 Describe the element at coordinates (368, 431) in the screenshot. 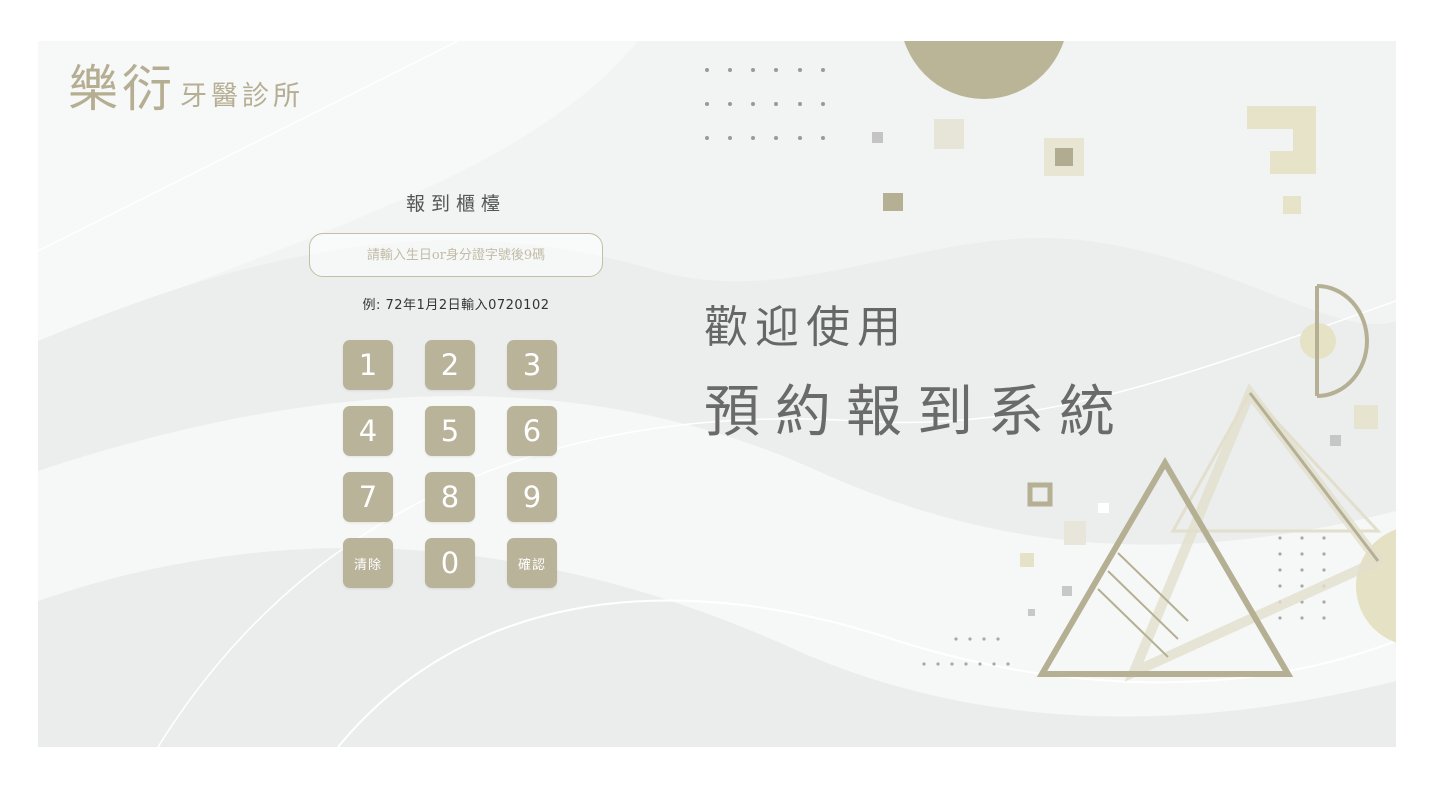

I see `key-4: 4` at that location.